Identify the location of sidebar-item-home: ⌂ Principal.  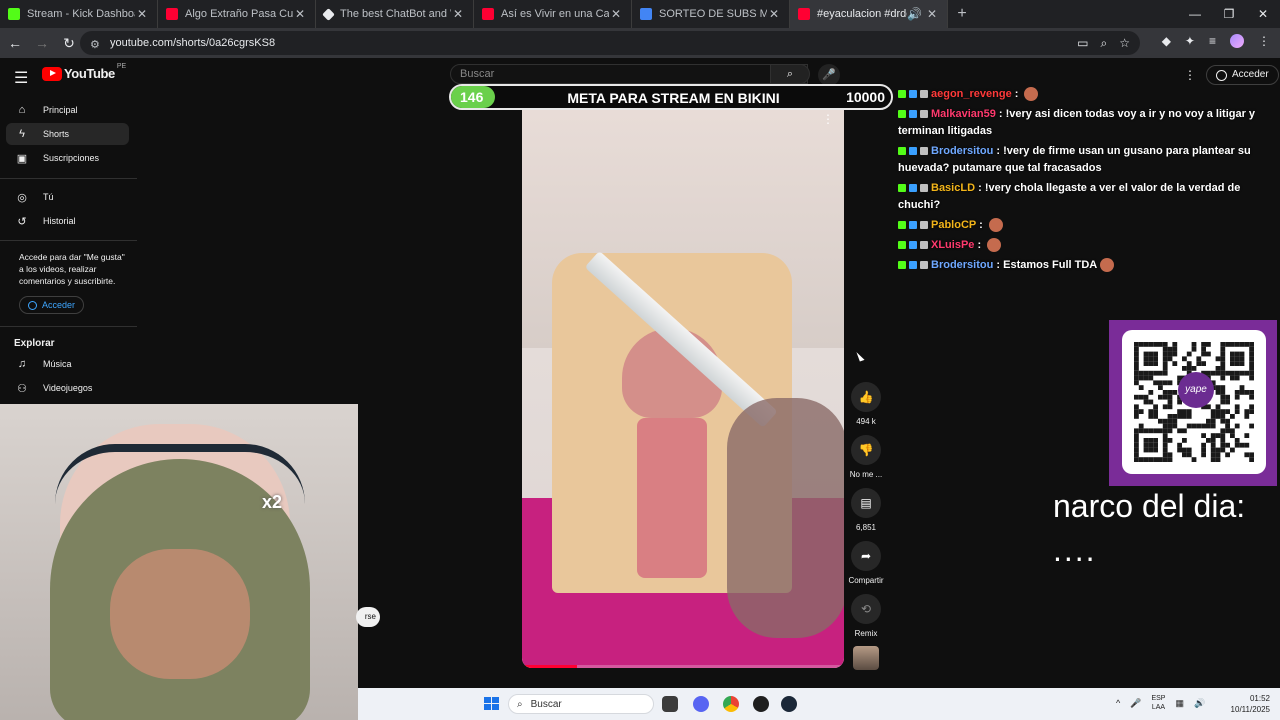
(67, 110).